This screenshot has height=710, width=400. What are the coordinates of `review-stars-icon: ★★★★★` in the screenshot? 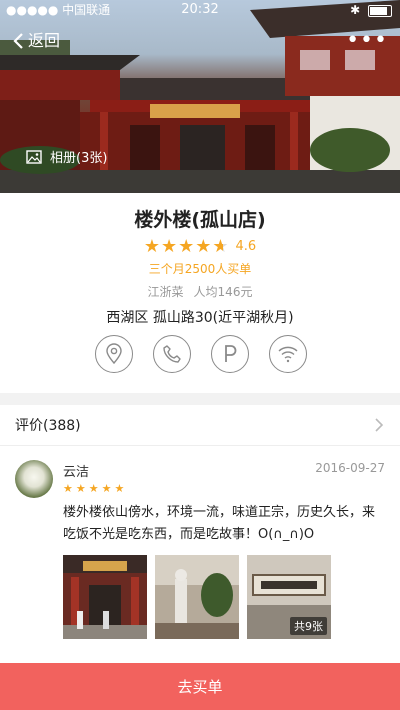 It's located at (95, 488).